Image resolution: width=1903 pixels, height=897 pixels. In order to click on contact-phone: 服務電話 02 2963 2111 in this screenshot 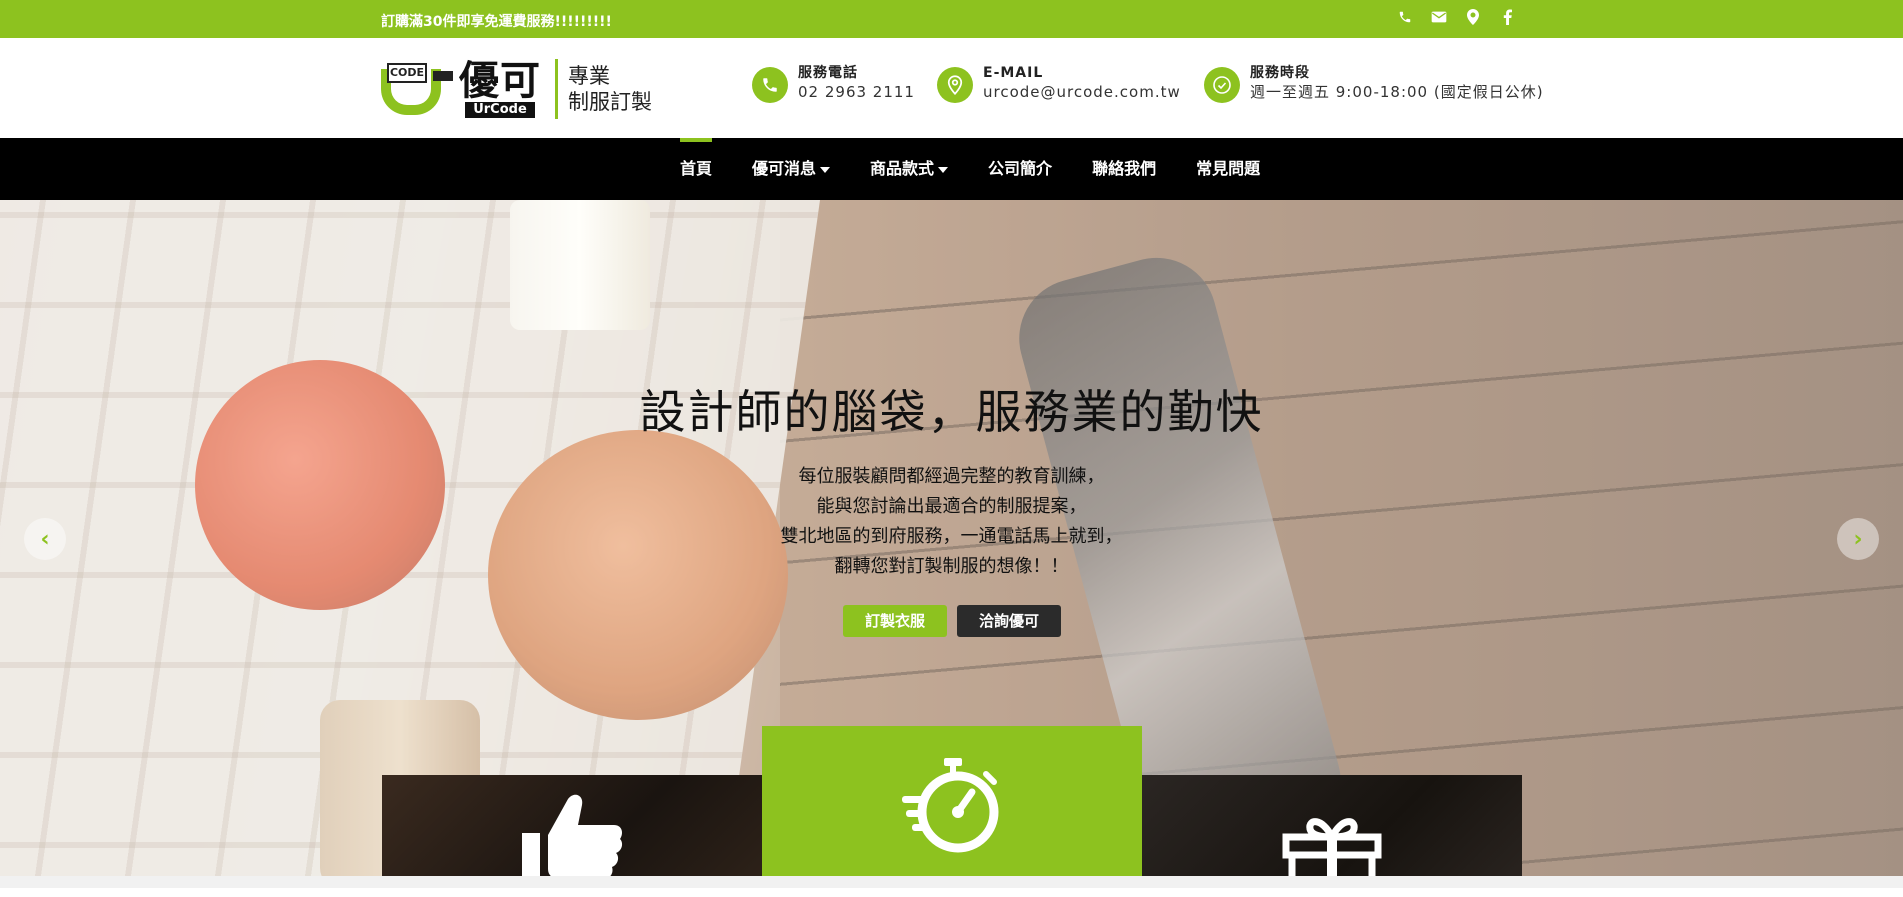, I will do `click(833, 83)`.